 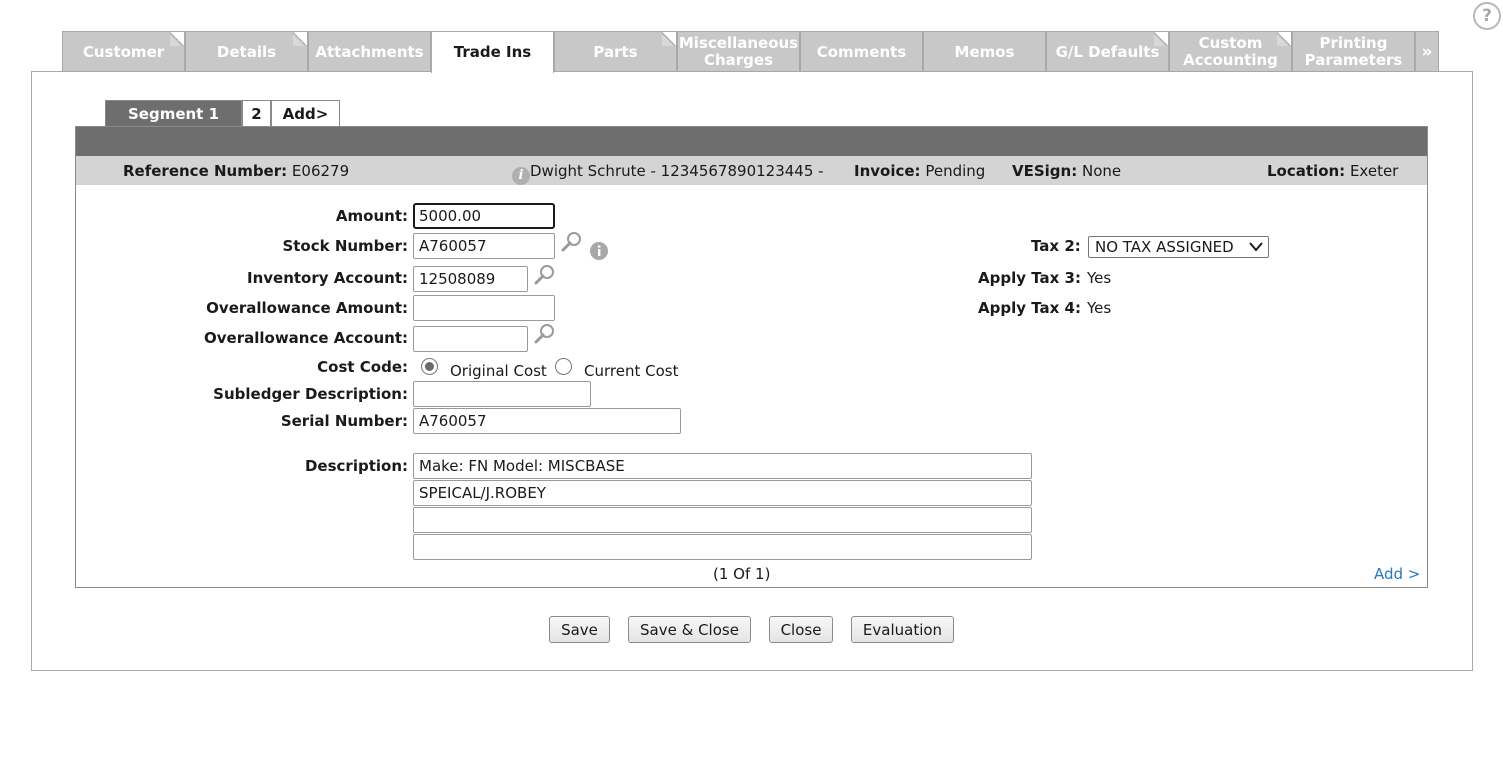 I want to click on stock-number-input: A760057, so click(x=484, y=246).